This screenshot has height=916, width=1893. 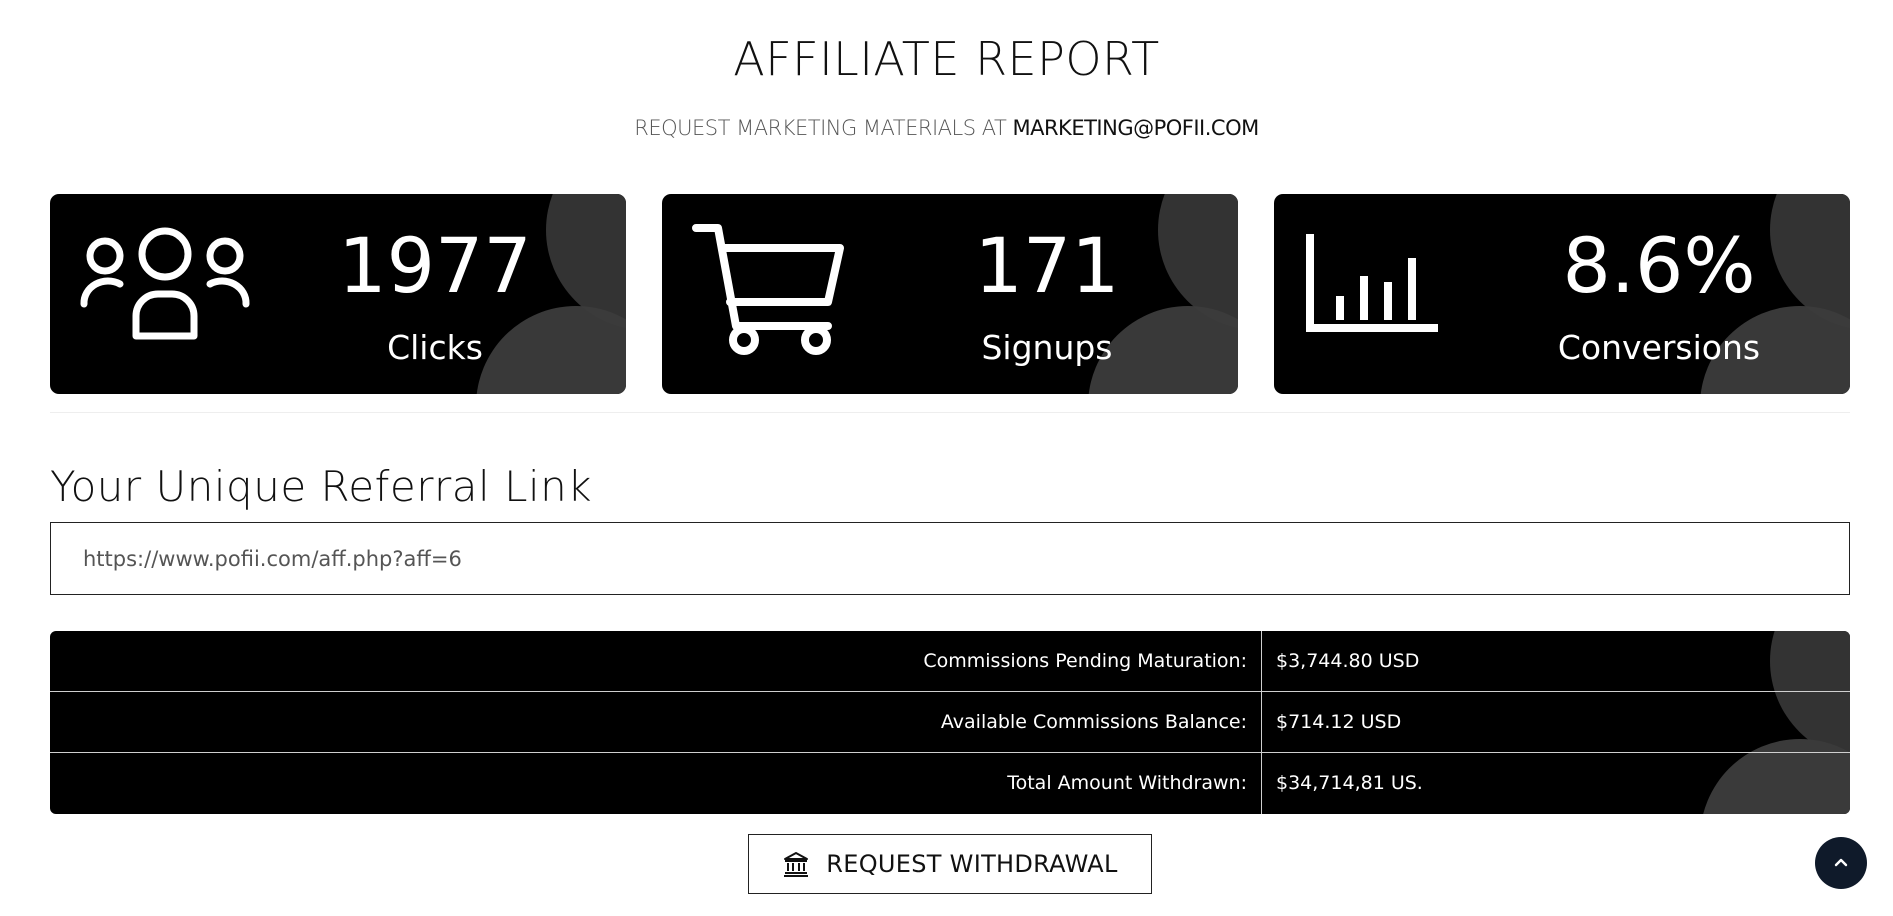 What do you see at coordinates (656, 783) in the screenshot?
I see `commission-label: Total Amount Withdrawn:` at bounding box center [656, 783].